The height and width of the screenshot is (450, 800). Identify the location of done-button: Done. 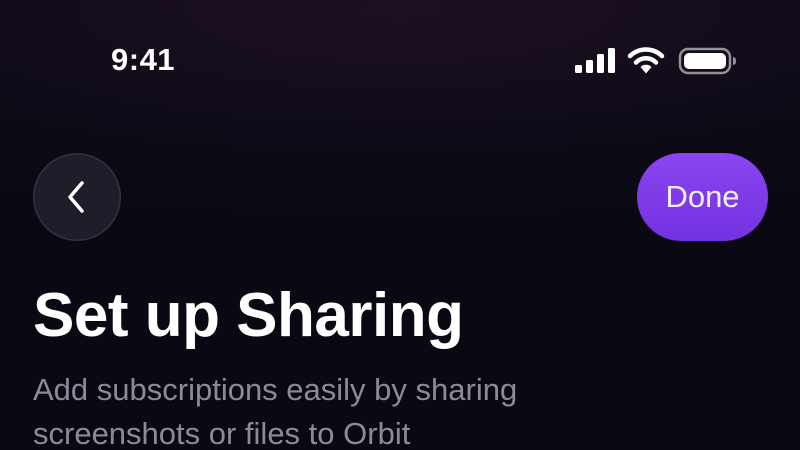
(702, 197).